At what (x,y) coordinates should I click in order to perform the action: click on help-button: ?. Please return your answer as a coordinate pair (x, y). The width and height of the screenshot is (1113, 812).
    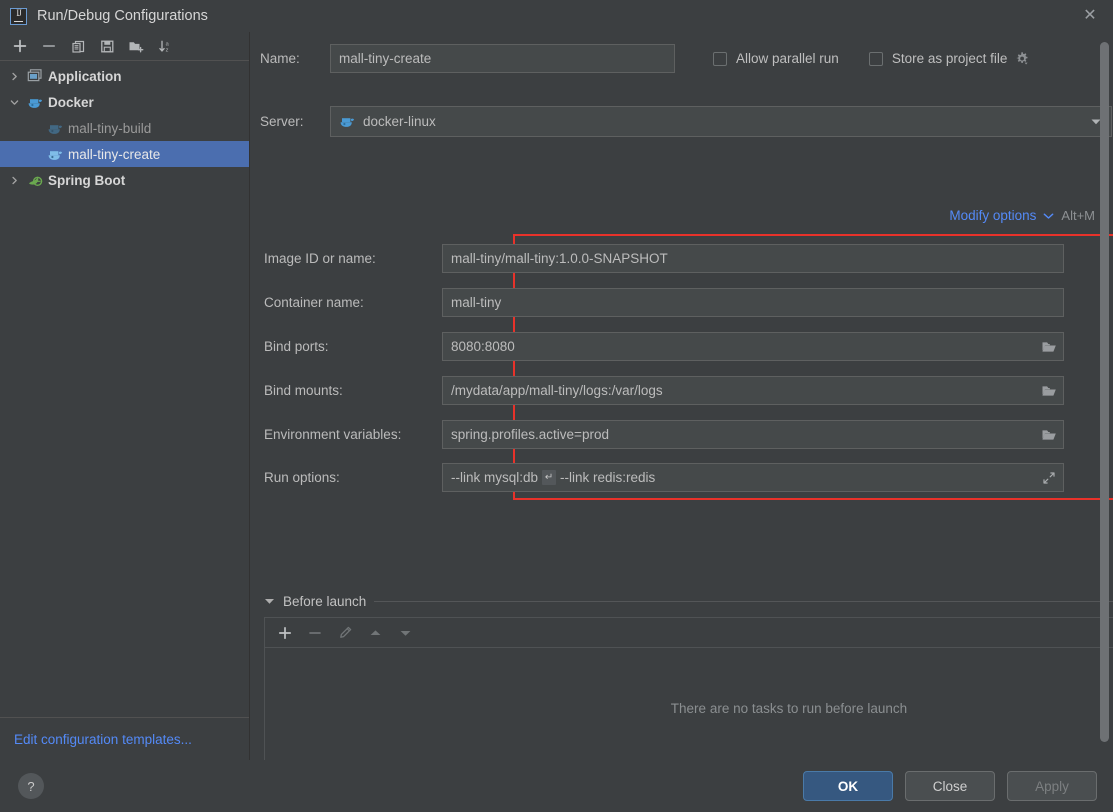
    Looking at the image, I should click on (31, 786).